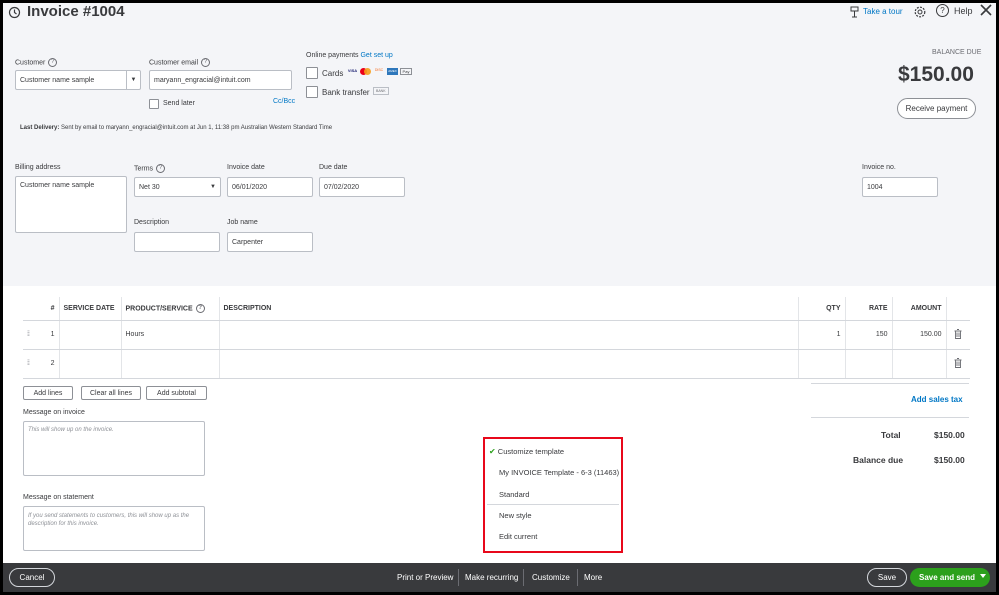 This screenshot has width=999, height=595. I want to click on billing-address-input: Customer name sample, so click(71, 204).